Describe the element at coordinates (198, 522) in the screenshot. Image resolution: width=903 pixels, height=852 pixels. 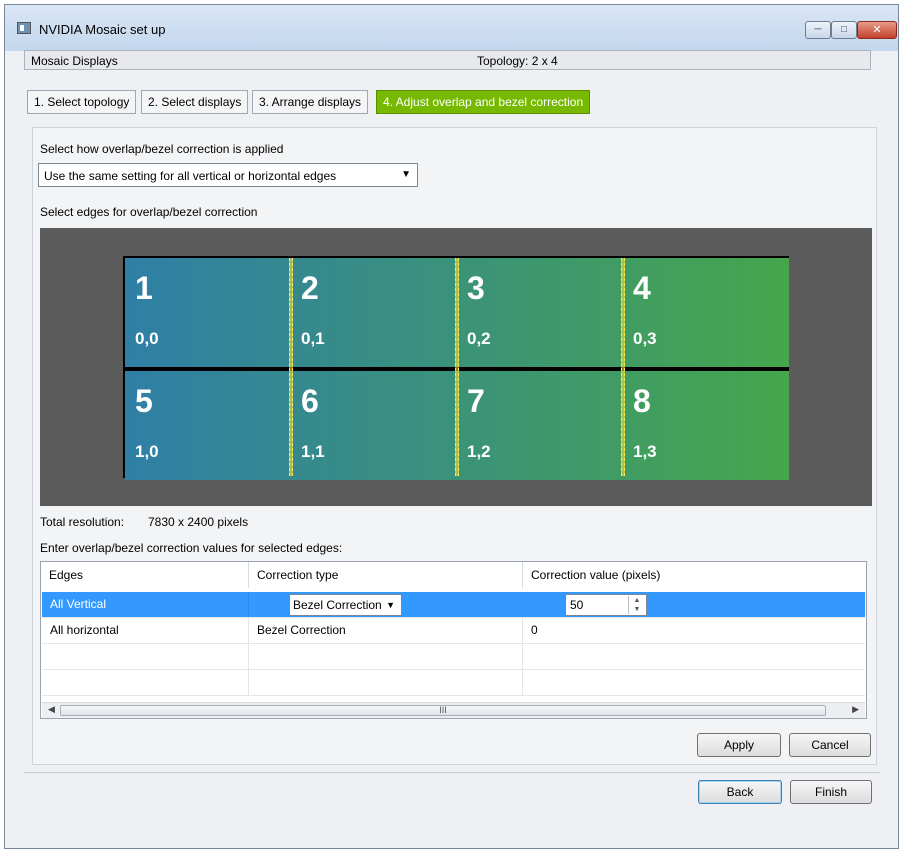
I see `resolution-value: 7830 x 2400 pixels` at that location.